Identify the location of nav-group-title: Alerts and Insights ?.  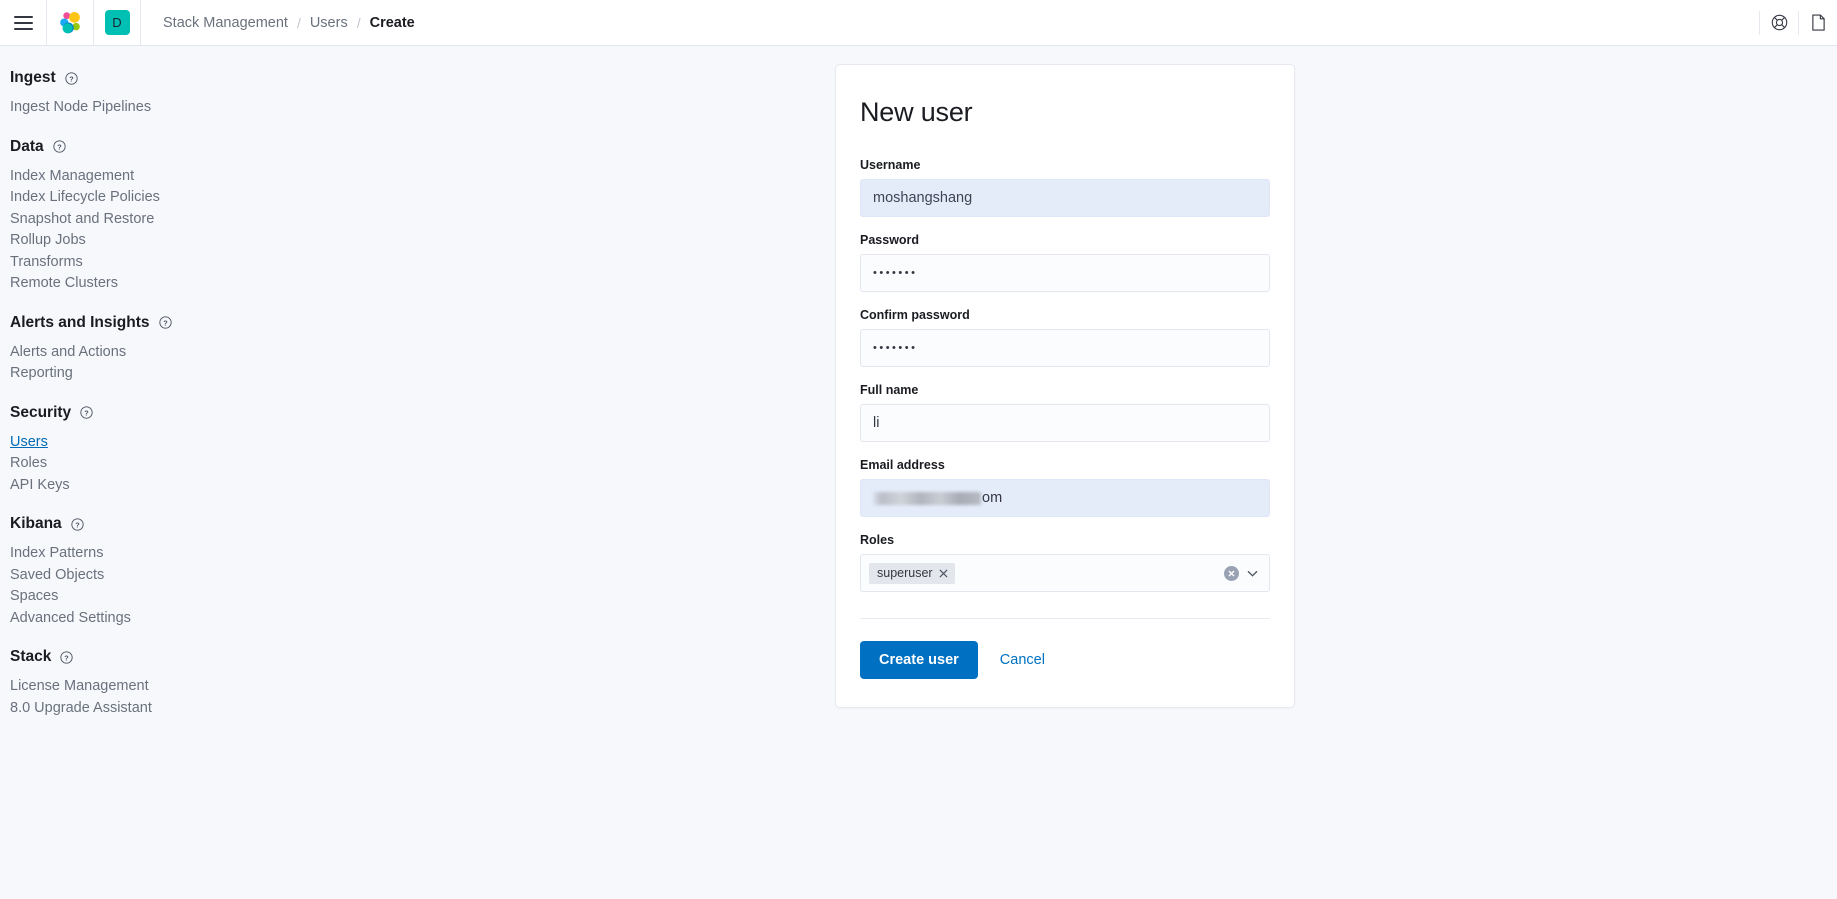
(170, 323).